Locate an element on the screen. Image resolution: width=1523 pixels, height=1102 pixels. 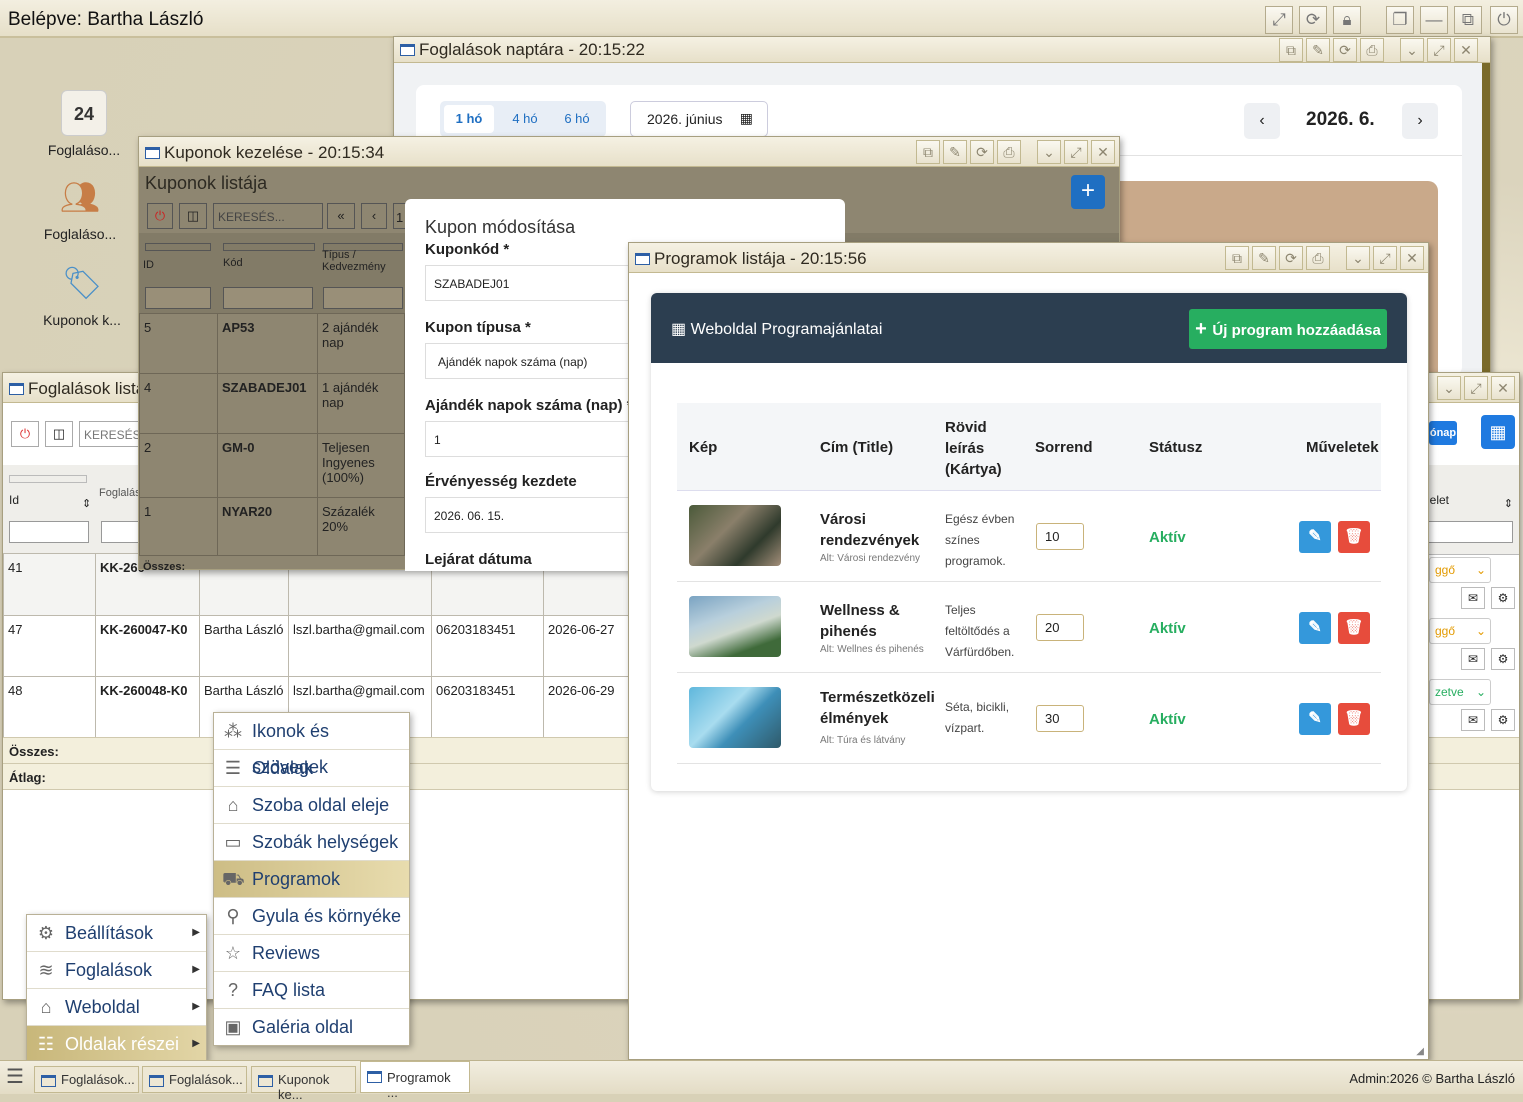
col-code: Kód is located at coordinates (233, 263).